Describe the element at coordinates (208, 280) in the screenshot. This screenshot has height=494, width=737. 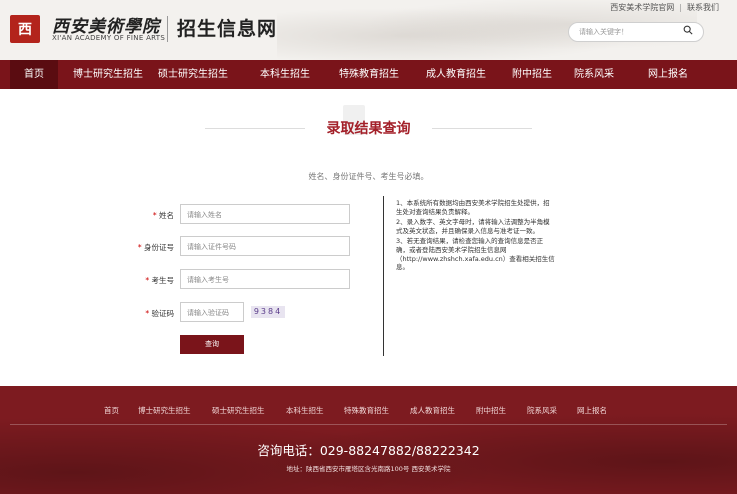
I see `candidate-number-input-placeholder: 请输入考生号` at that location.